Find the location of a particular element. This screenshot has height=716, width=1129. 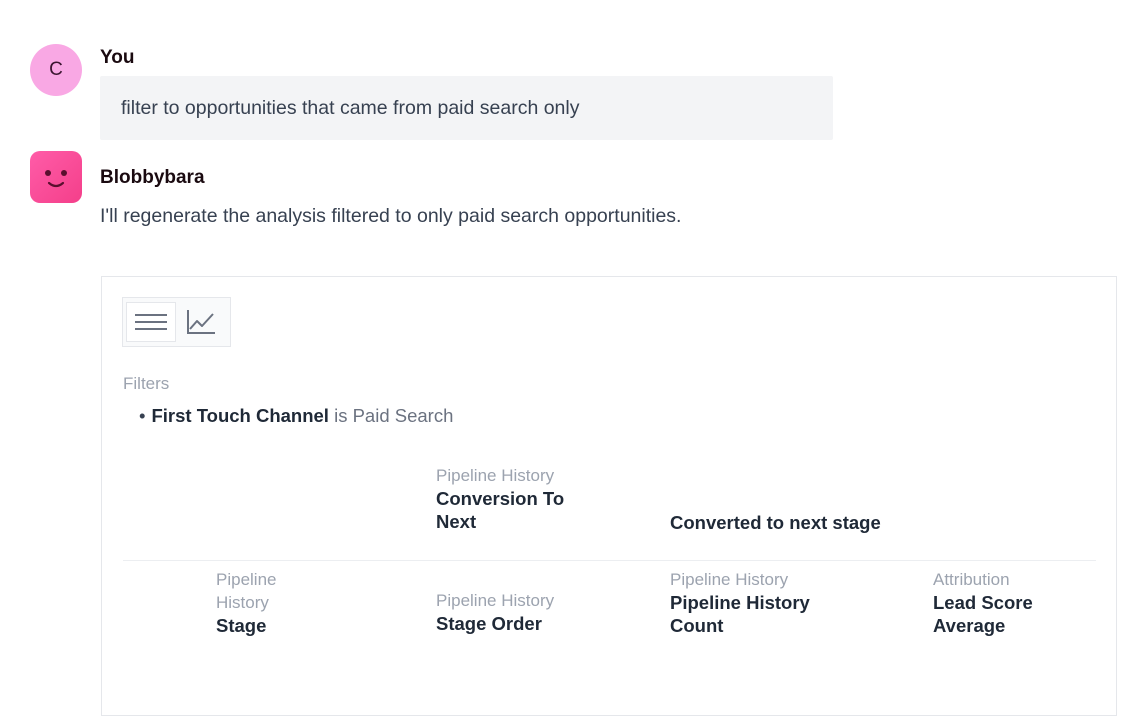

column-header-converted-to-next-stage: Converted to next stage is located at coordinates (800, 522).